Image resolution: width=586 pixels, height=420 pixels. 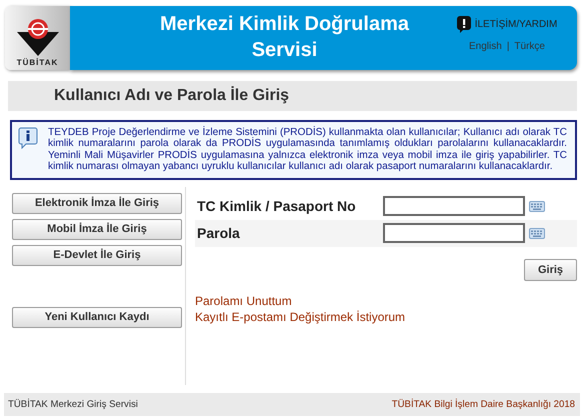 What do you see at coordinates (292, 96) in the screenshot?
I see `page-title: Kullanıcı Adı ve Parola İle Giriş` at bounding box center [292, 96].